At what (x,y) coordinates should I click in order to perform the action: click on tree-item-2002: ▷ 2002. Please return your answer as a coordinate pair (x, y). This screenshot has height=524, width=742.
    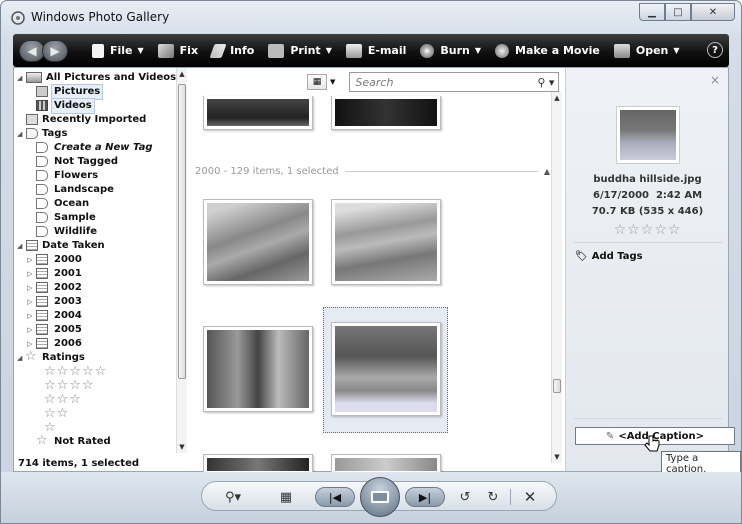
    Looking at the image, I should click on (94, 288).